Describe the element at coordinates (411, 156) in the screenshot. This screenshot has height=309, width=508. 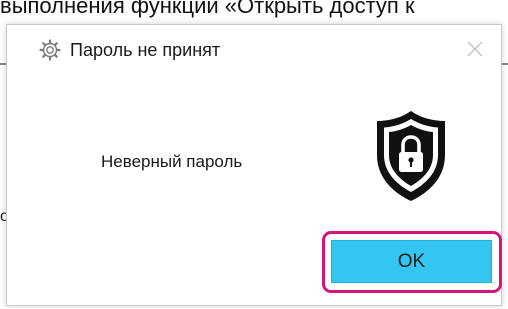
I see `shield-lock-icon` at that location.